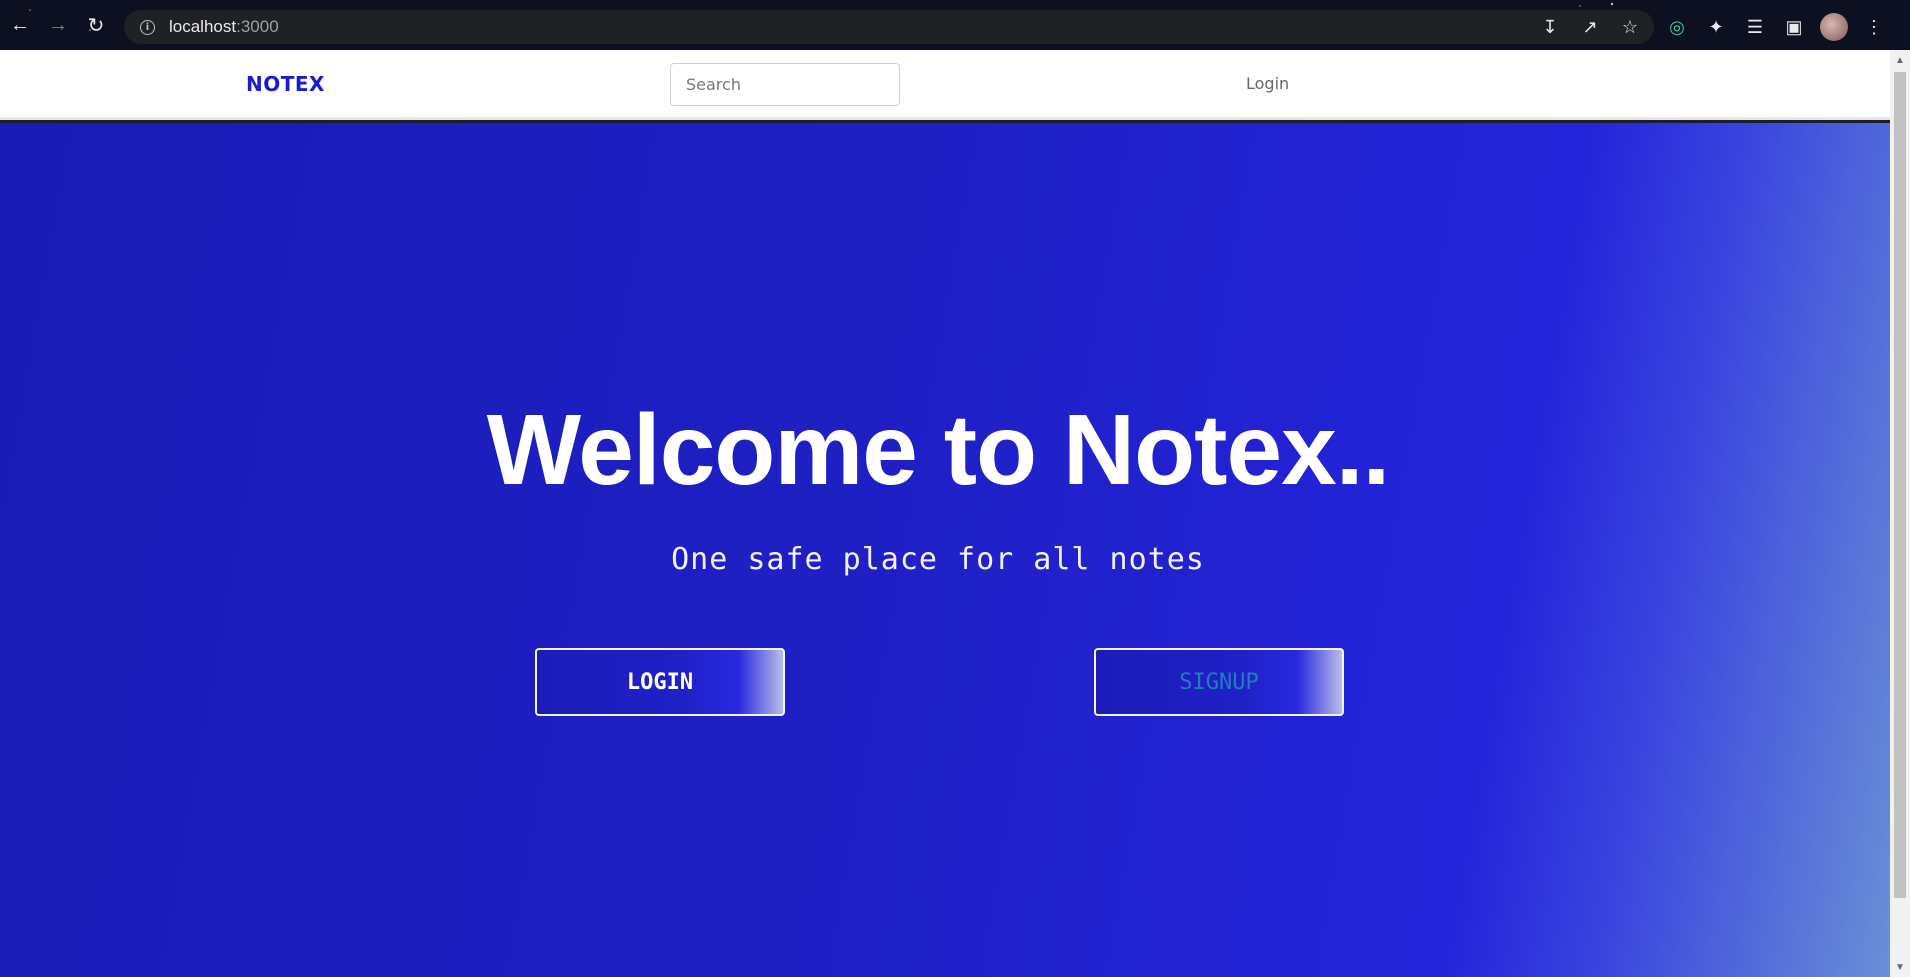 The width and height of the screenshot is (1910, 977). What do you see at coordinates (938, 559) in the screenshot?
I see `hero-subtitle: One safe place for all notes` at bounding box center [938, 559].